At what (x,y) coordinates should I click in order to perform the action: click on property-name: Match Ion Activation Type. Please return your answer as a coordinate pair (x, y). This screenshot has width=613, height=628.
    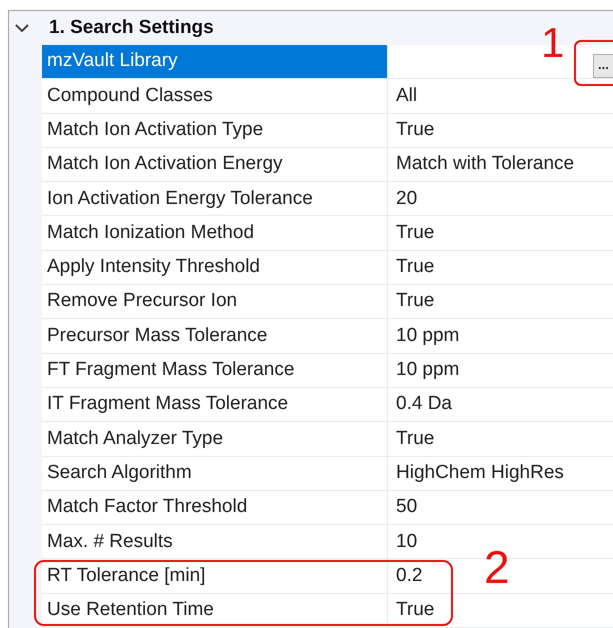
    Looking at the image, I should click on (214, 131).